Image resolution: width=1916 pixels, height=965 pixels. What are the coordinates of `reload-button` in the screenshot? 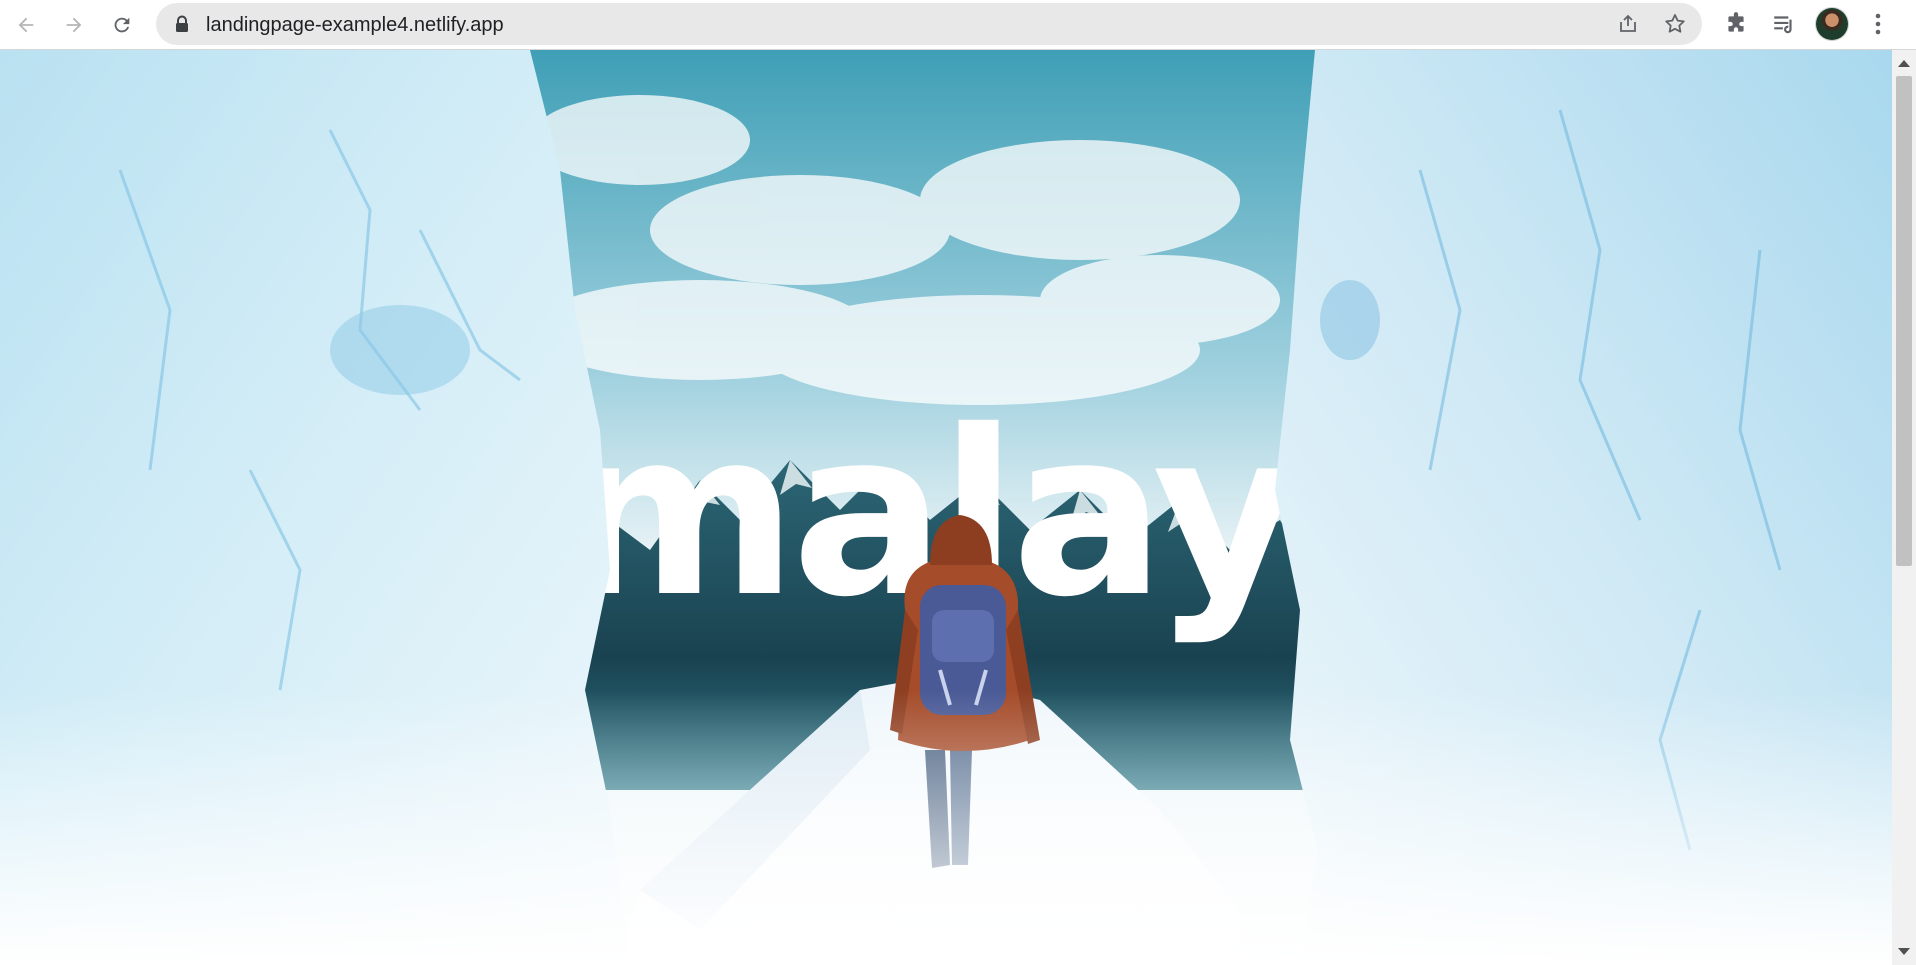 It's located at (122, 25).